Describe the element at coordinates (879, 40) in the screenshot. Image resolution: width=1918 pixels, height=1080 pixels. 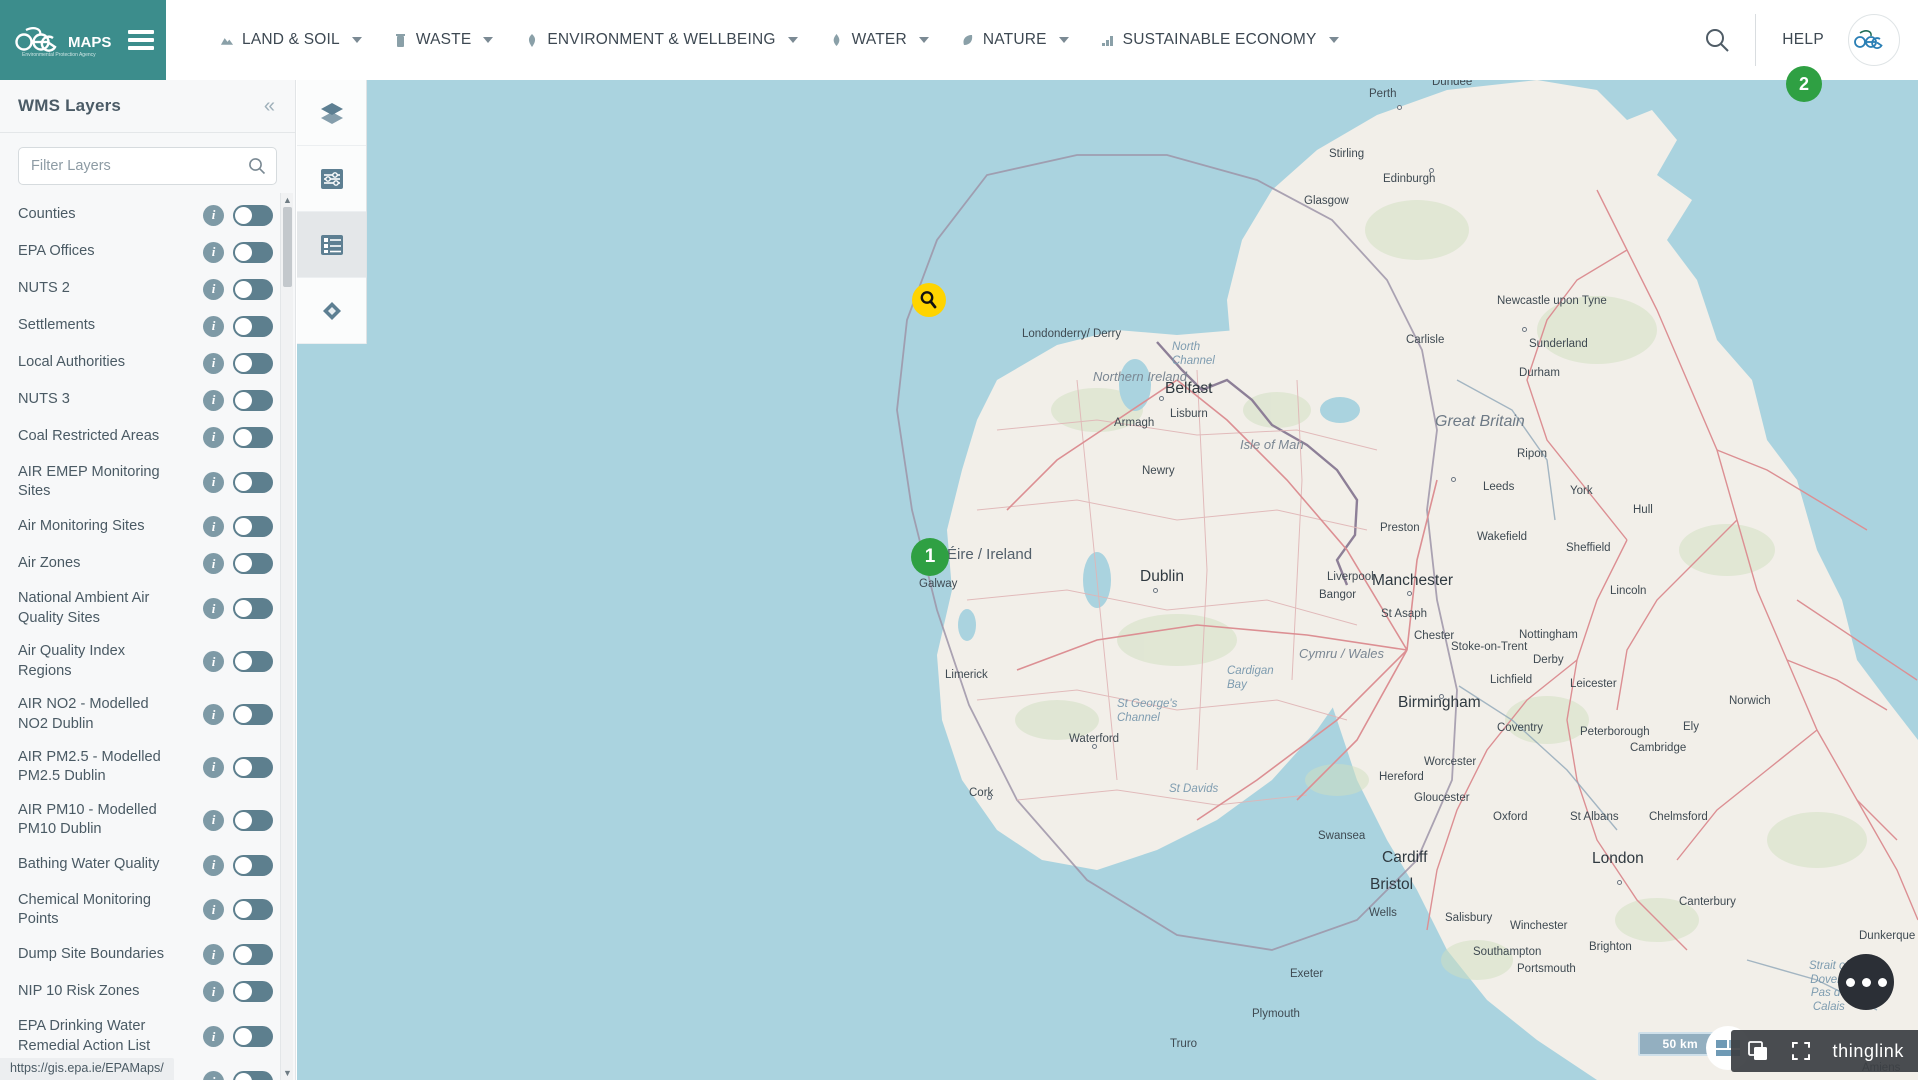
I see `nav-item-water: WATER` at that location.